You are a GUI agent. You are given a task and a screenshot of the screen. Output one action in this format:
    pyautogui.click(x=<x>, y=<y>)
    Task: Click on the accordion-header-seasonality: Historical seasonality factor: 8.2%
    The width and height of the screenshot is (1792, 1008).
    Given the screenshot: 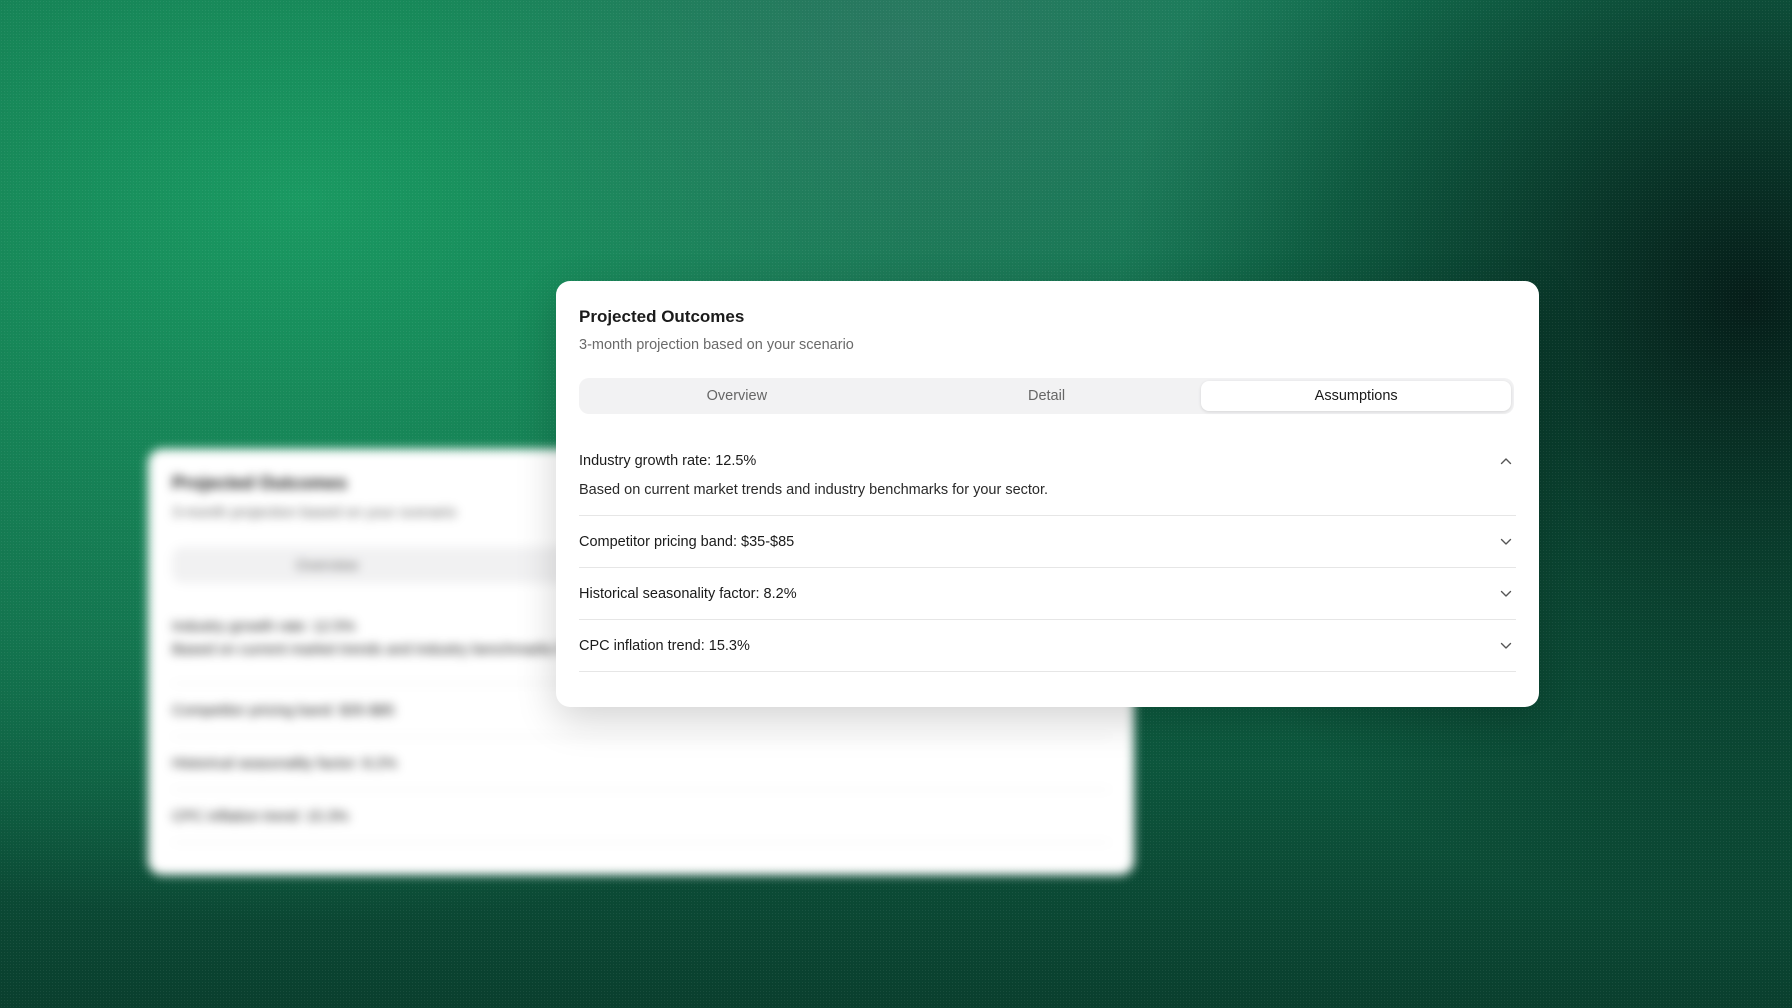 What is the action you would take?
    pyautogui.click(x=1047, y=593)
    